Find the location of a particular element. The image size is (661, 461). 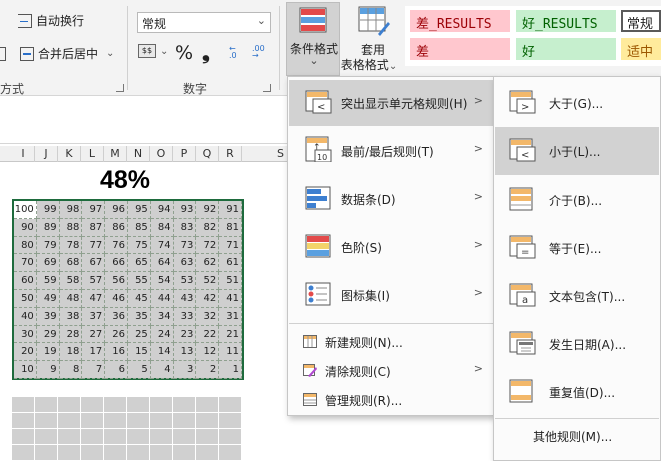

grid-cell: 19 is located at coordinates (48, 352).